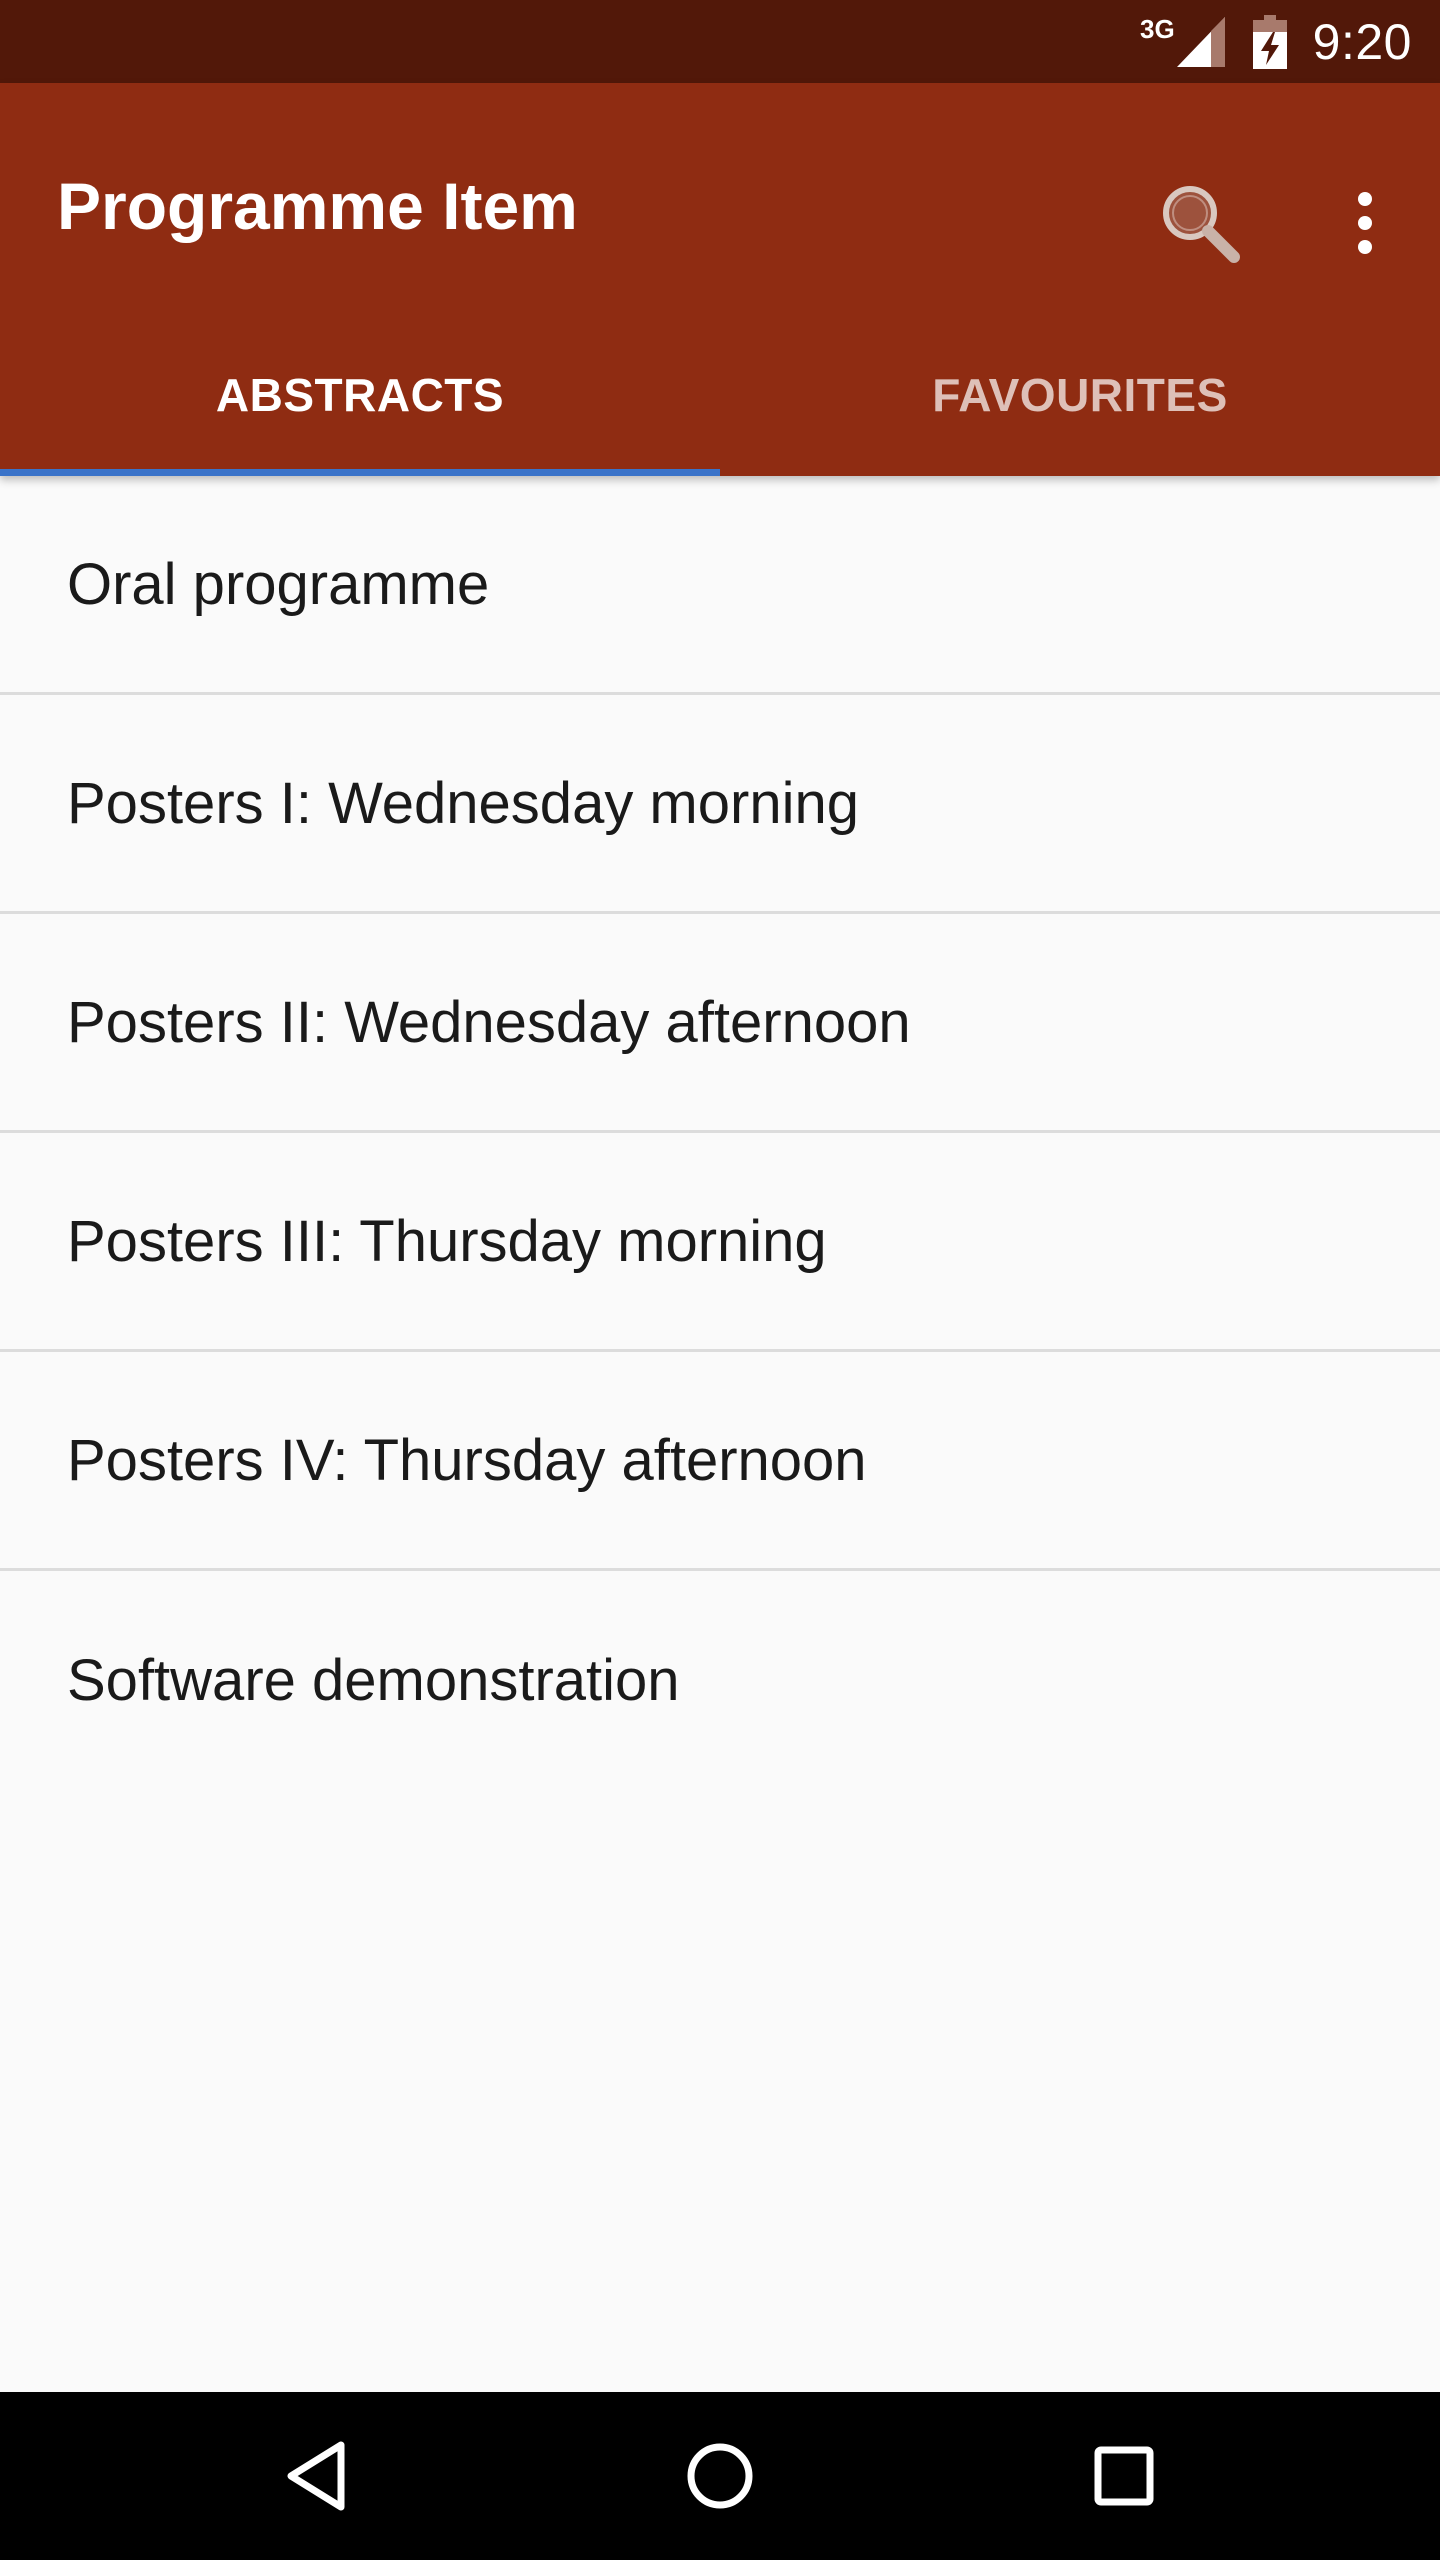 This screenshot has width=1440, height=2560. What do you see at coordinates (720, 41) in the screenshot?
I see `status-bar: 3G 9:20` at bounding box center [720, 41].